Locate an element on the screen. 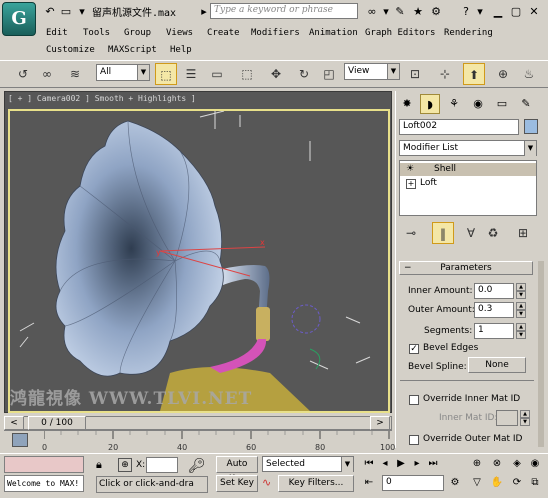 The width and height of the screenshot is (548, 498). frame-counter: 0 / 100 is located at coordinates (57, 423).